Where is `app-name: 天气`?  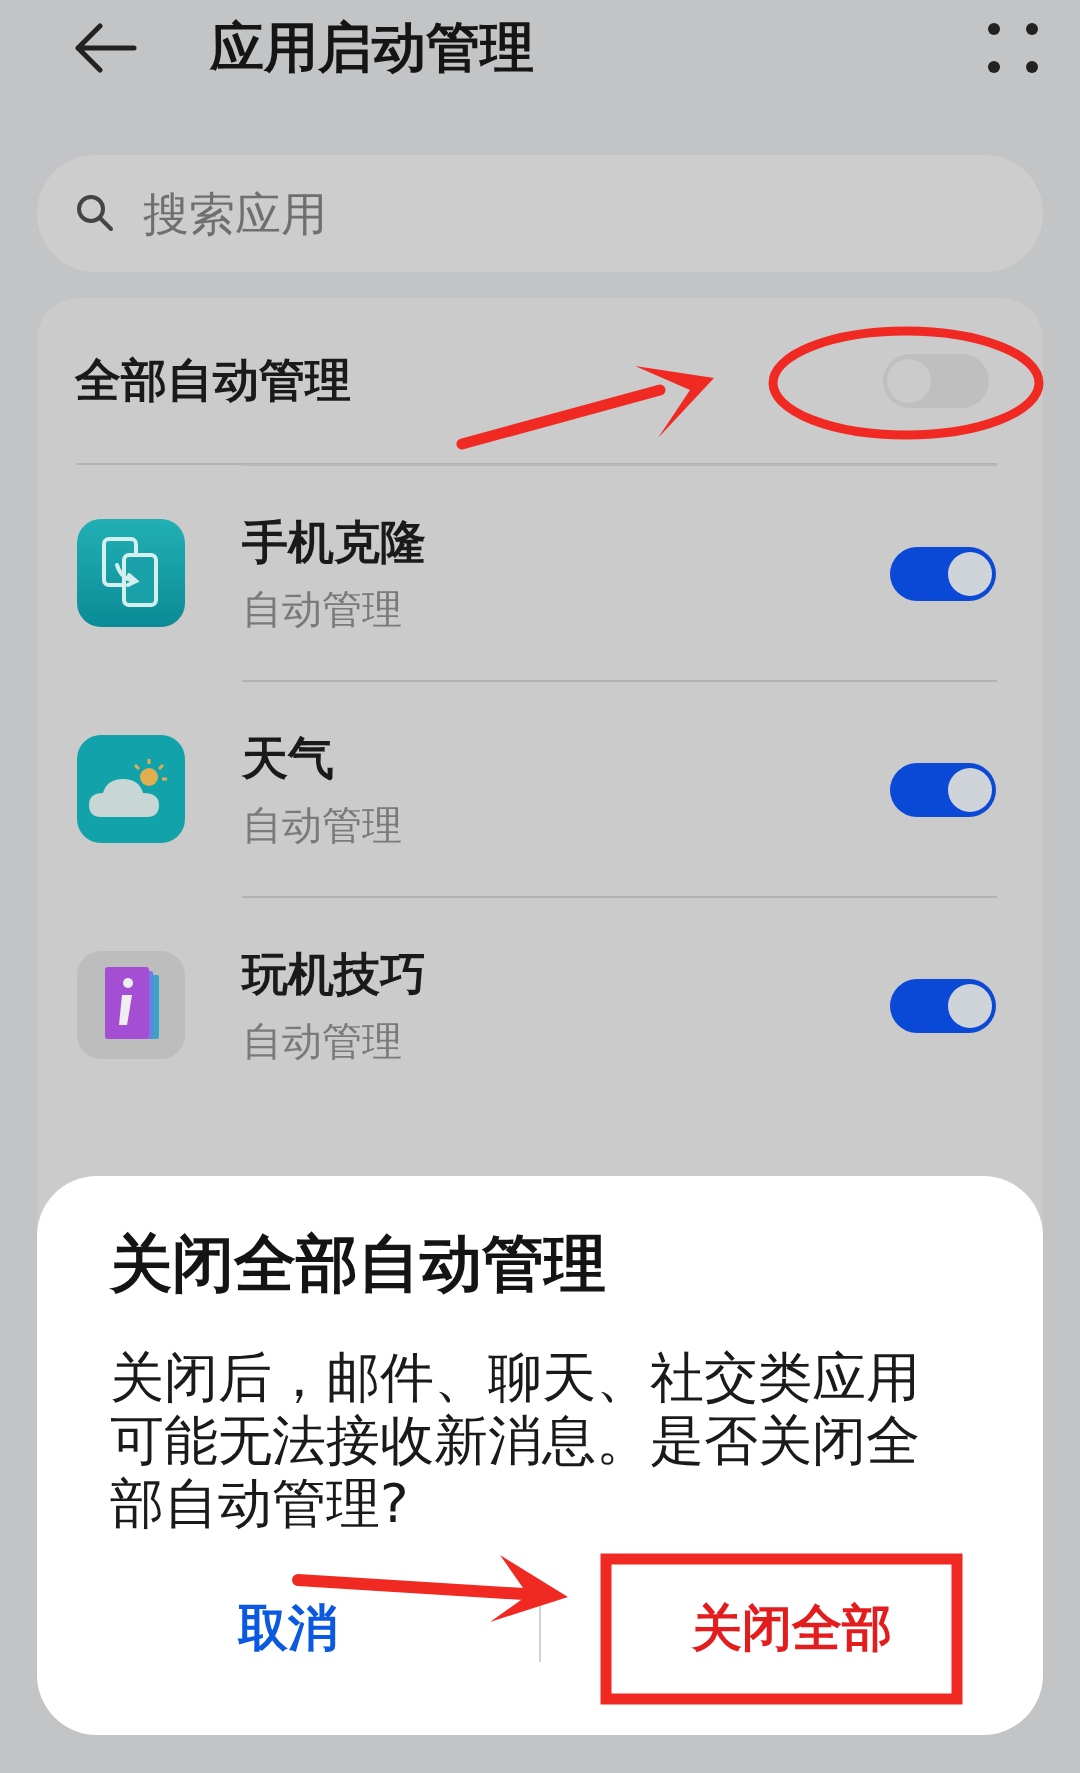
app-name: 天气 is located at coordinates (288, 758).